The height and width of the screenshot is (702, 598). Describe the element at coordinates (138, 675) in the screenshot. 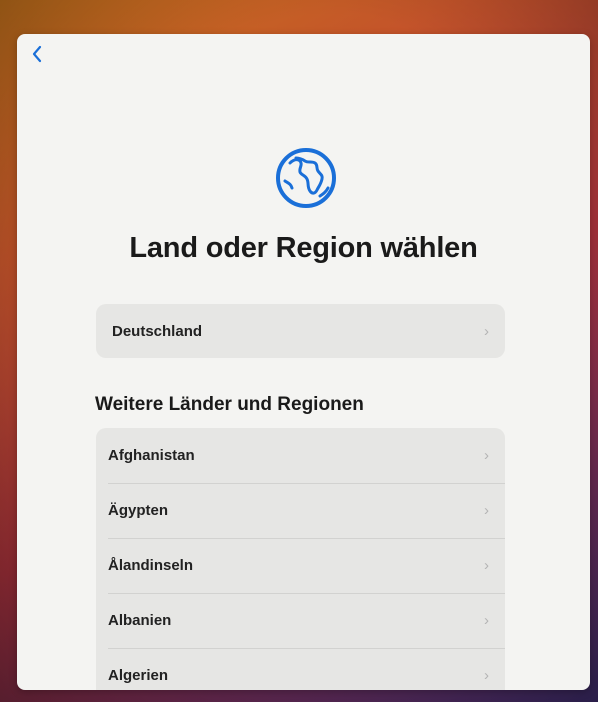

I see `list-item-label: Algerien` at that location.